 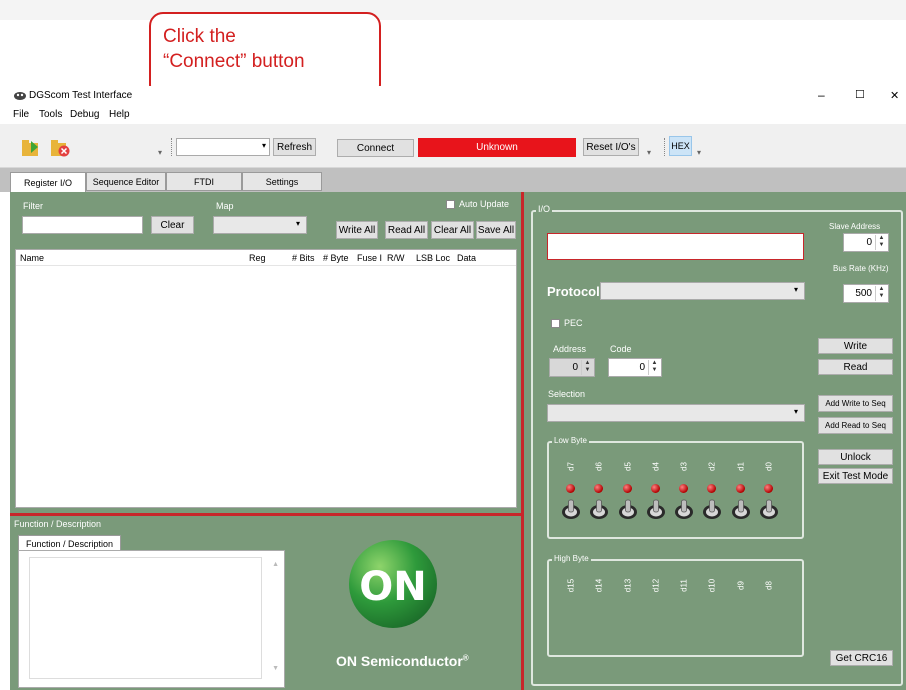 I want to click on scroll-down-icon: ▼, so click(x=275, y=668).